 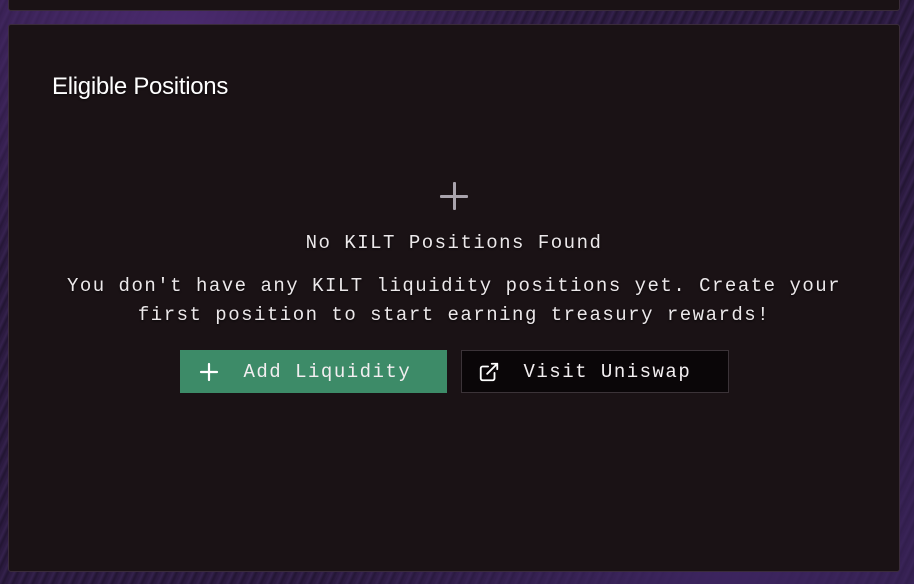 I want to click on add-liquidity-button: Add Liquidity, so click(x=313, y=371).